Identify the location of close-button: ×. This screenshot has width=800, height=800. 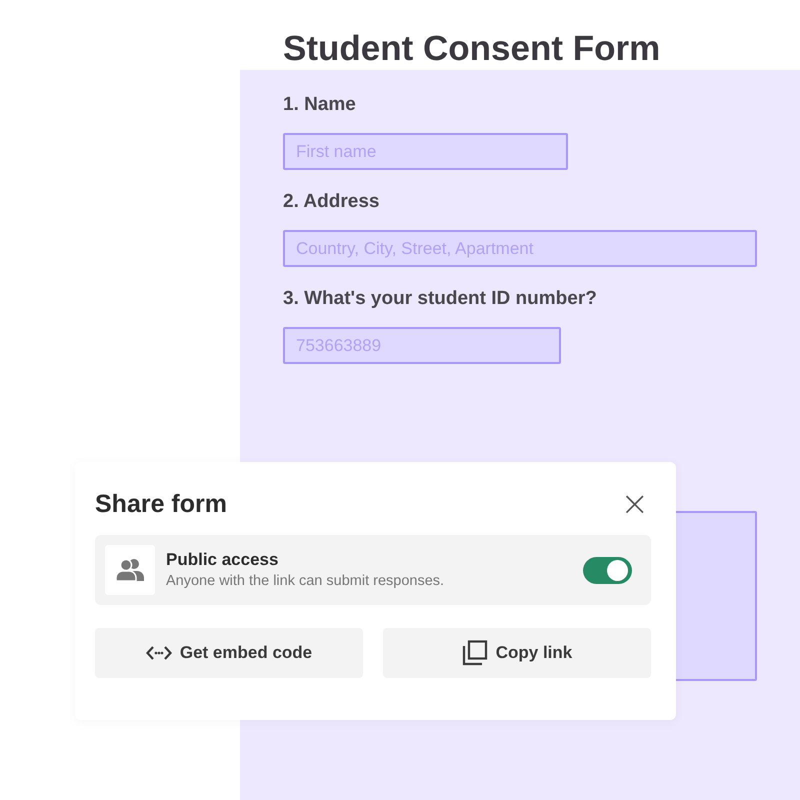
(634, 504).